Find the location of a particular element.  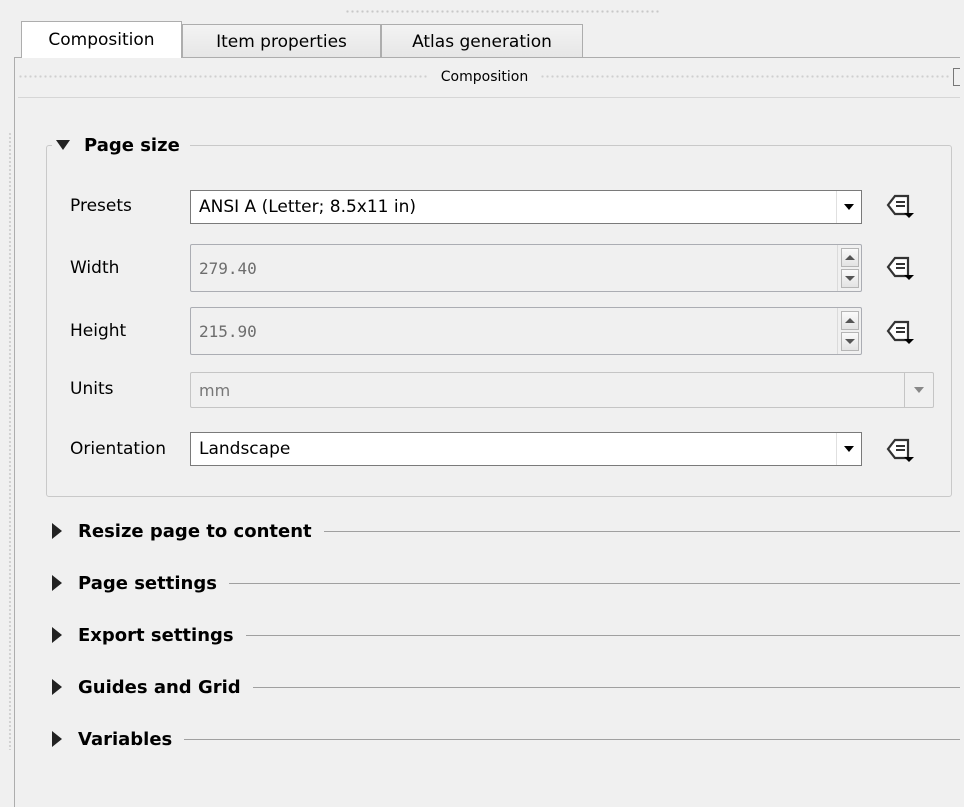

tab-label: Atlas generation is located at coordinates (482, 41).